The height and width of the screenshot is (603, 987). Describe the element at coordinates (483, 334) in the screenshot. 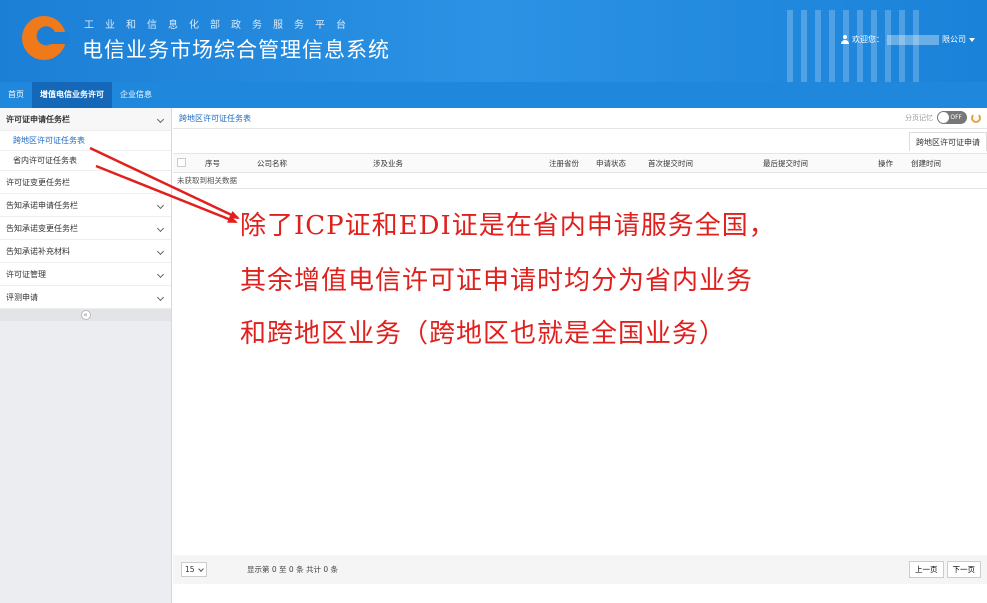

I see `annotation-line-3: 和跨地区业务（跨地区也就是全国业务）` at that location.